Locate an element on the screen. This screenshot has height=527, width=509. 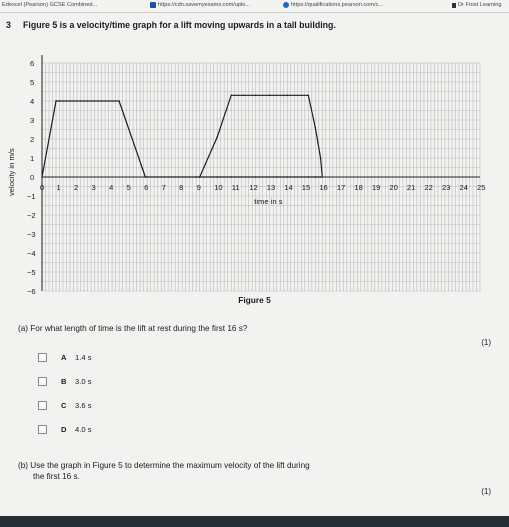
x-tick-label: 25 is located at coordinates (481, 187).